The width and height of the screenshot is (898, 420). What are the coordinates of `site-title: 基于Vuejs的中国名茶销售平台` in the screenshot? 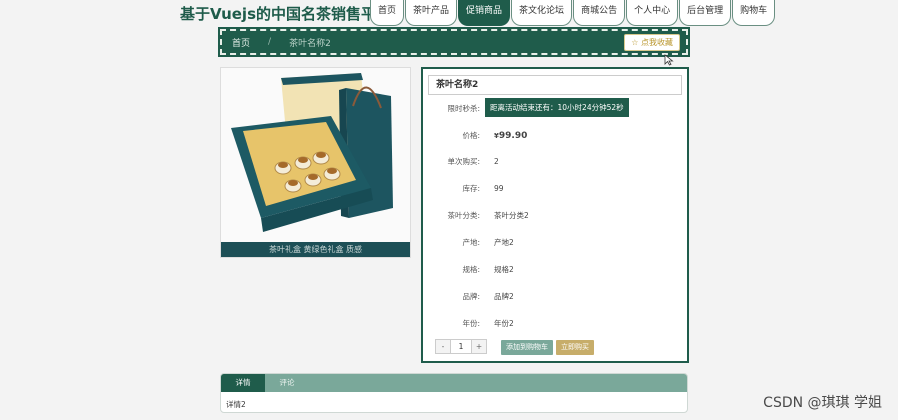 It's located at (285, 14).